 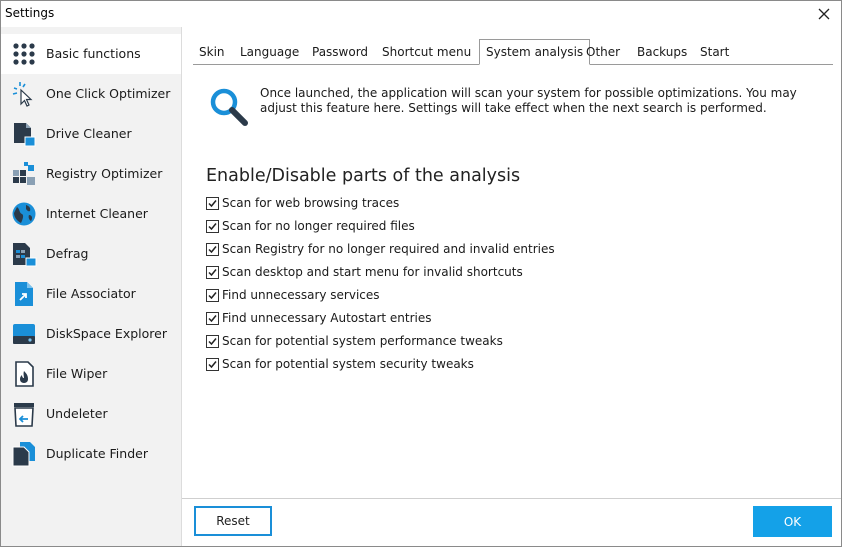 I want to click on duplicate-files-icon, so click(x=23, y=454).